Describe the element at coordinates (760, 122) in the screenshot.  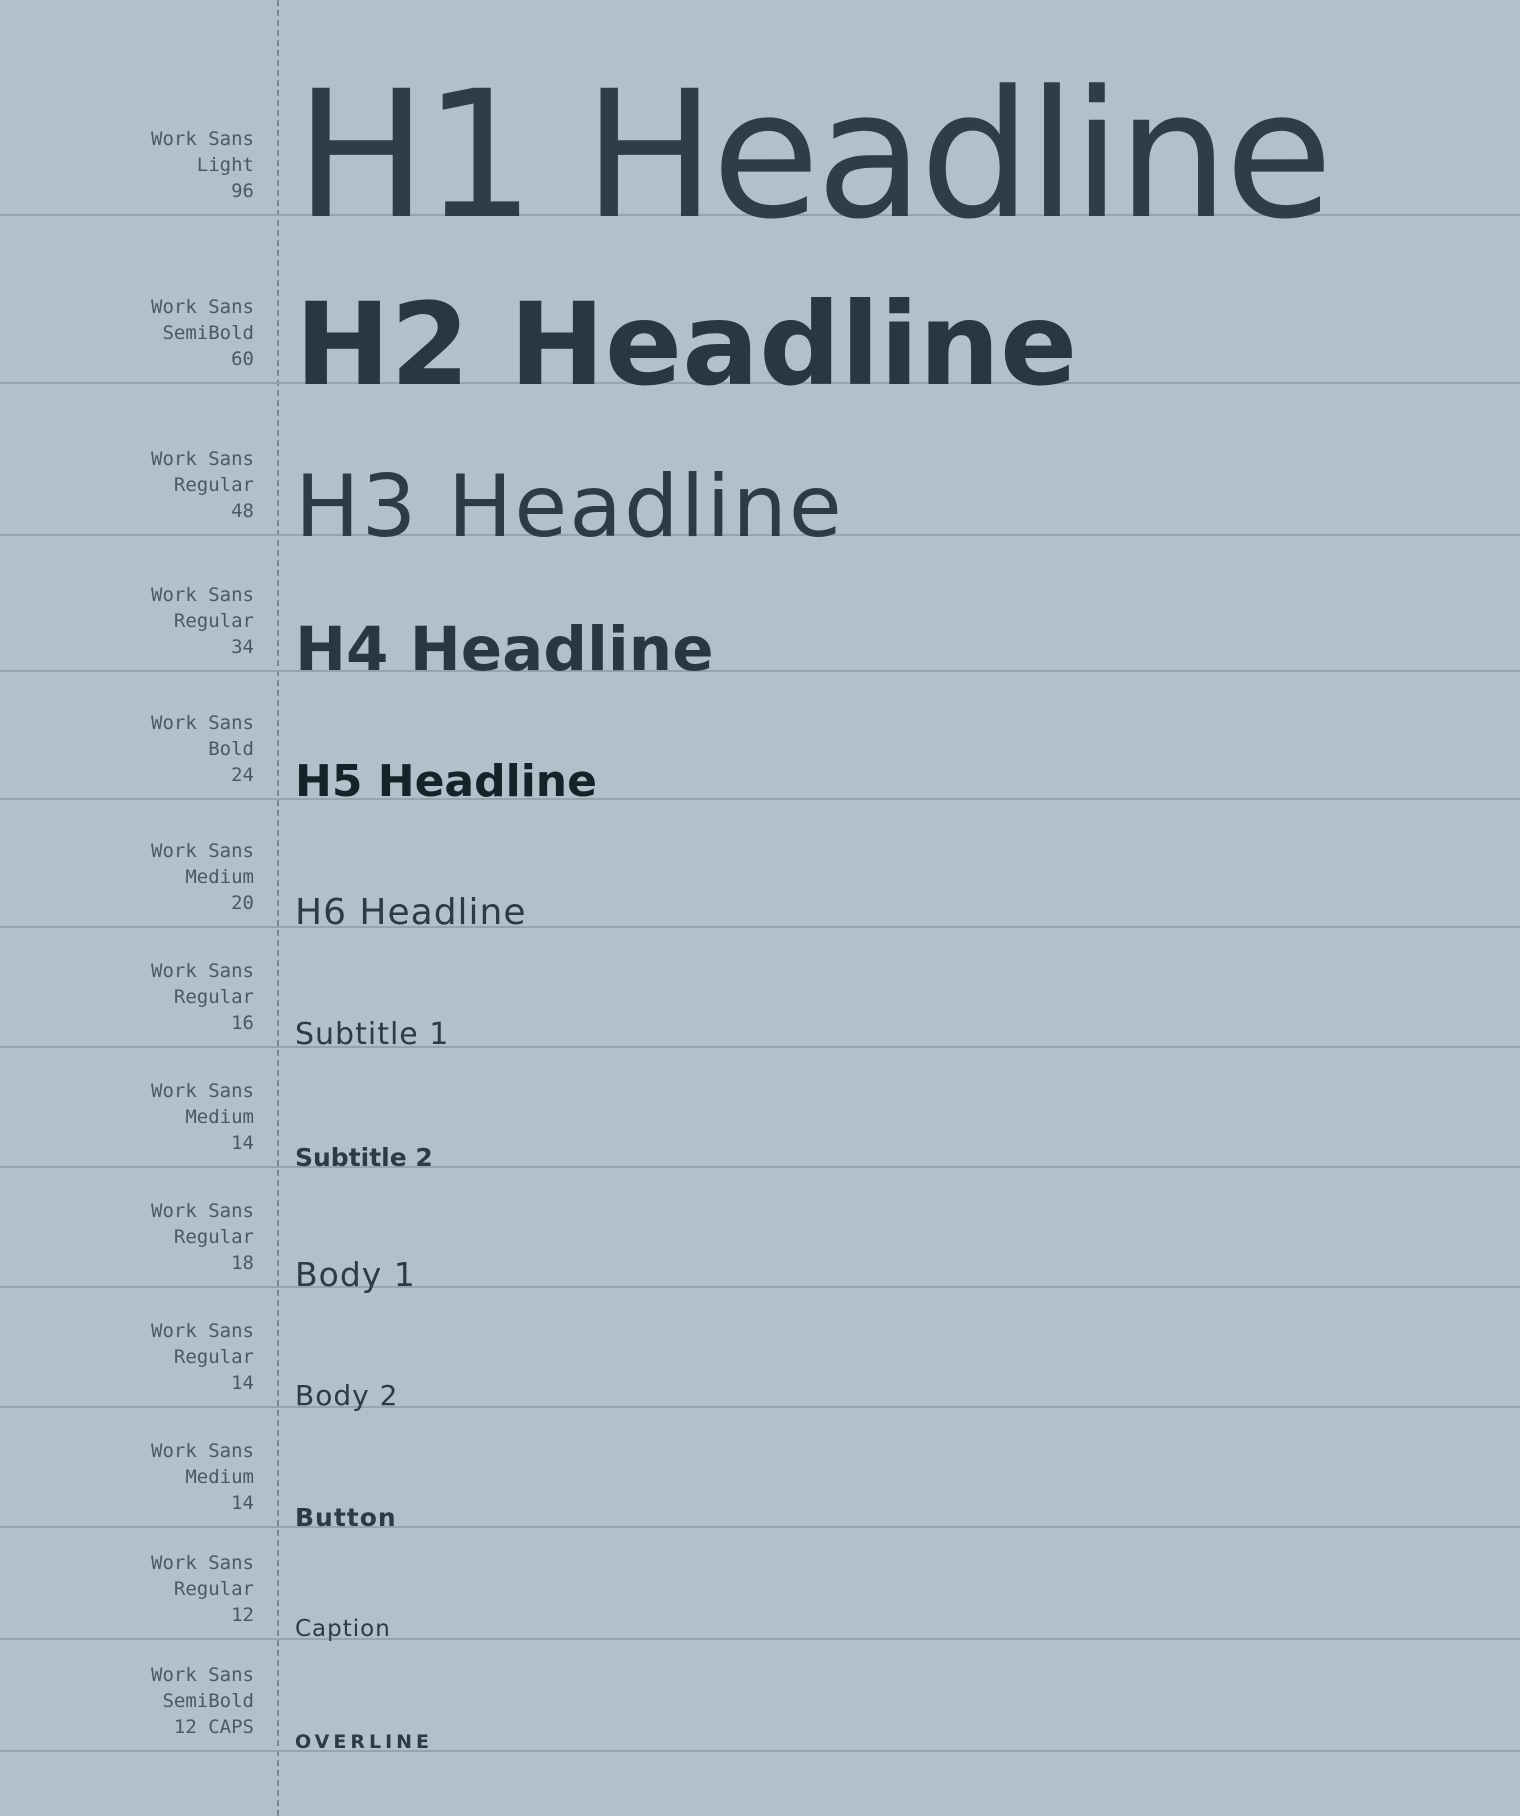
I see `type-row-h1: Work Sans Light 96 H1 Headline` at that location.